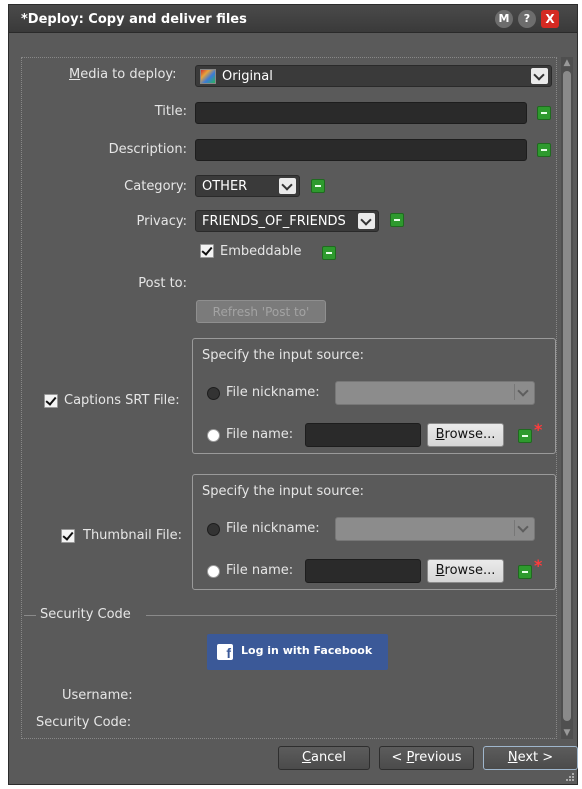 This screenshot has height=789, width=582. What do you see at coordinates (525, 572) in the screenshot?
I see `thumbnail-add-button` at bounding box center [525, 572].